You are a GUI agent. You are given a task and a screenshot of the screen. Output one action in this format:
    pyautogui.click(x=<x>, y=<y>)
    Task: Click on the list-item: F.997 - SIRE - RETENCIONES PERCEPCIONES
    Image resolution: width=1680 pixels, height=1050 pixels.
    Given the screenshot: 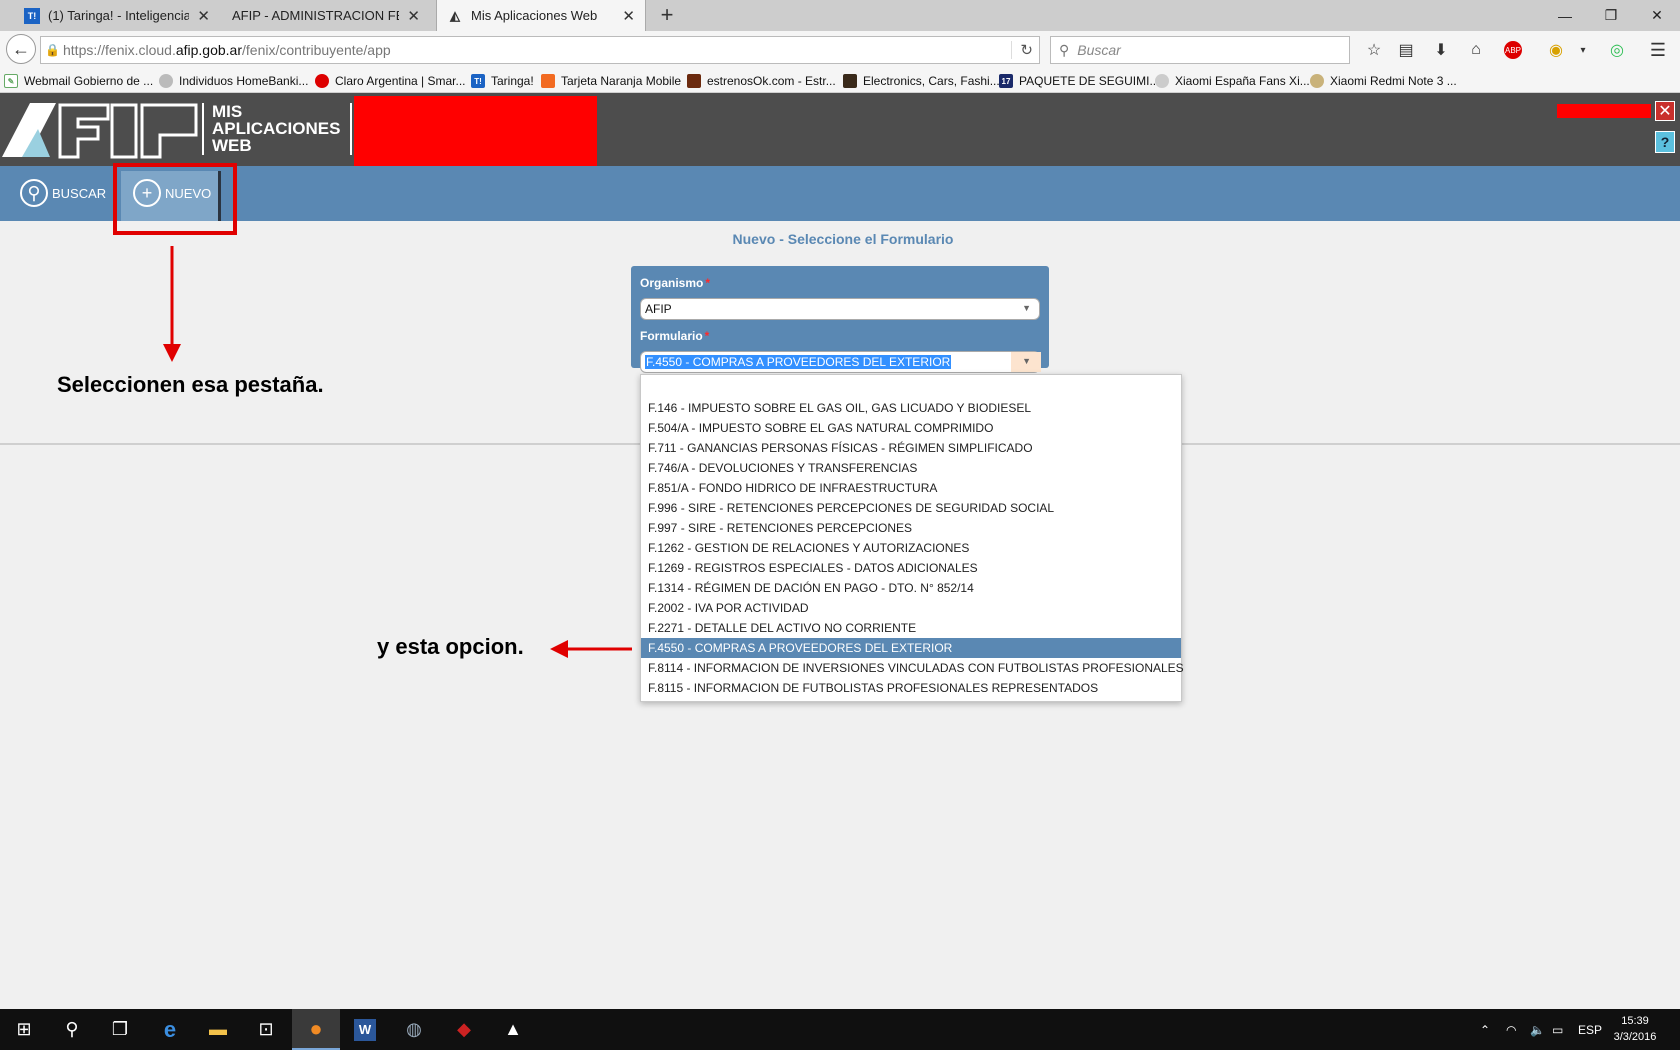 What is the action you would take?
    pyautogui.click(x=911, y=528)
    